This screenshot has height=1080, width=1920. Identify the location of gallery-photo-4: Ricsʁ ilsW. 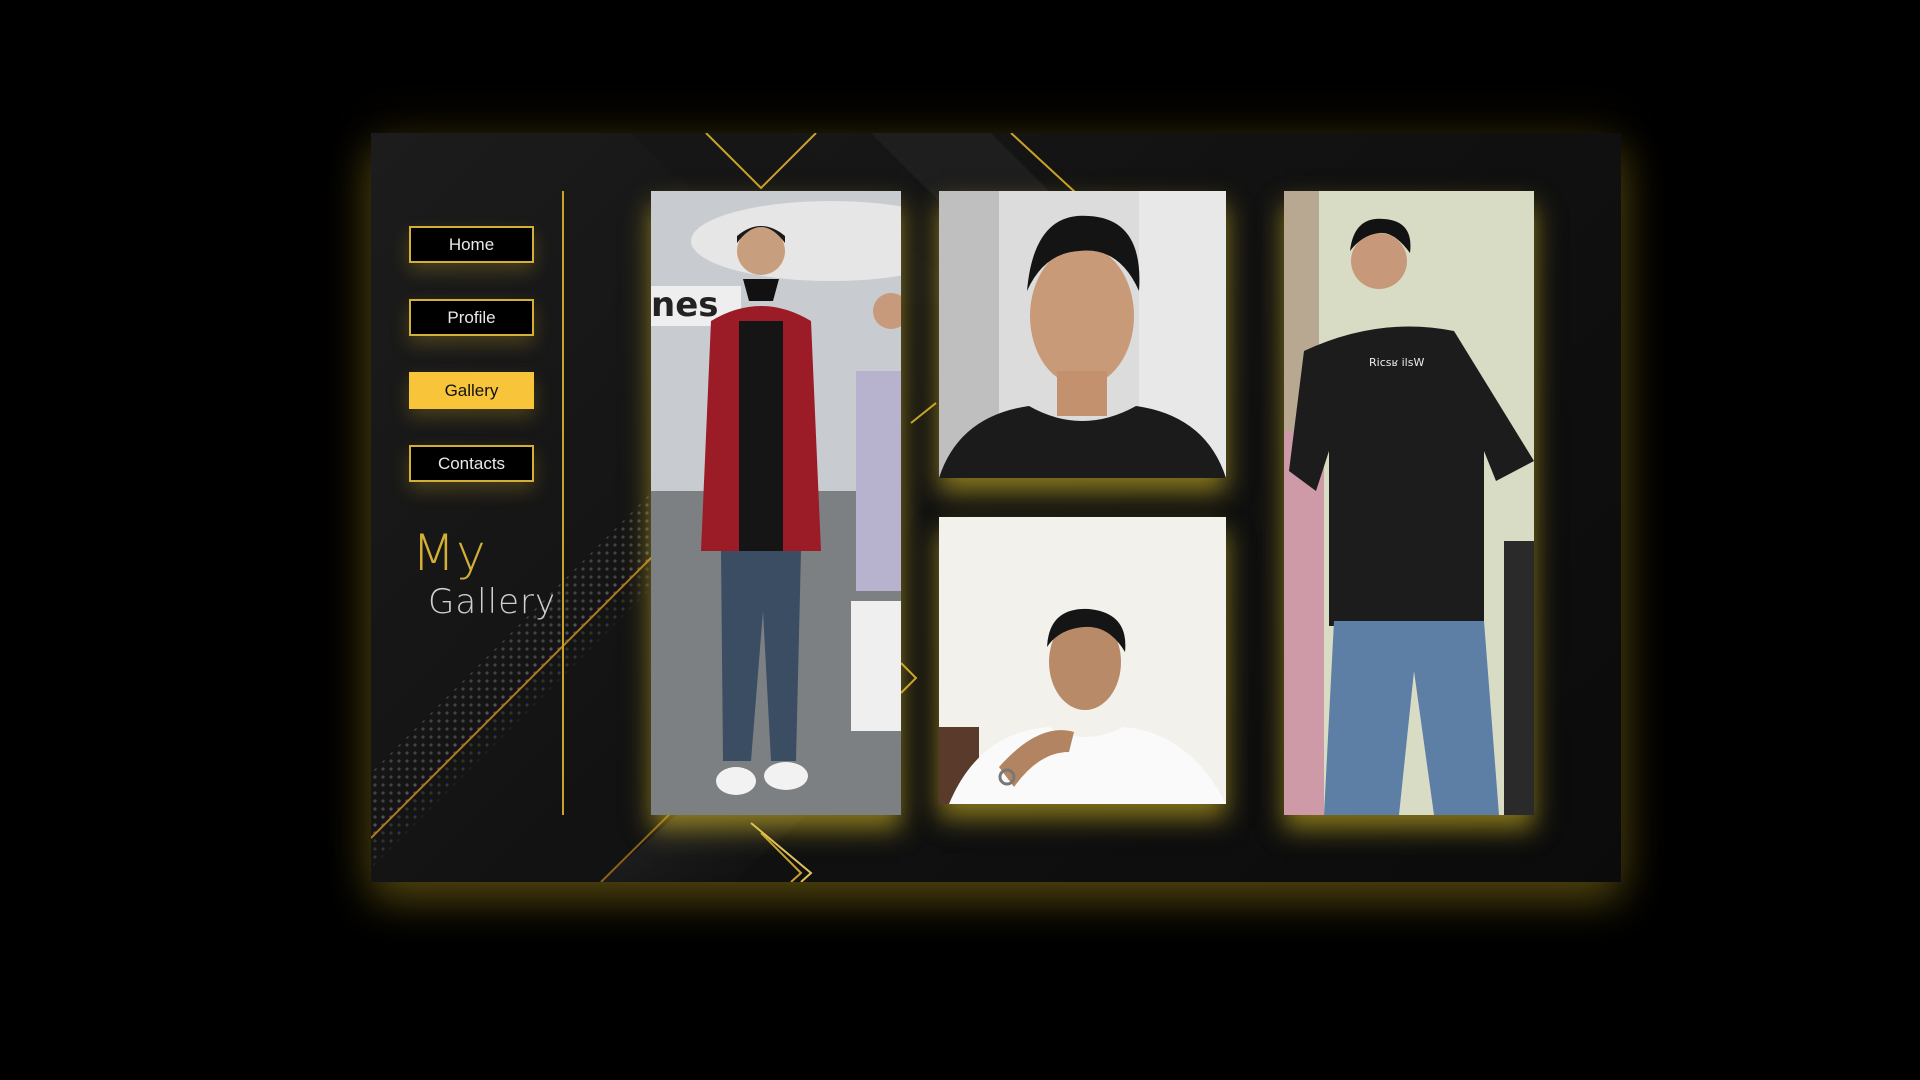
(1409, 503).